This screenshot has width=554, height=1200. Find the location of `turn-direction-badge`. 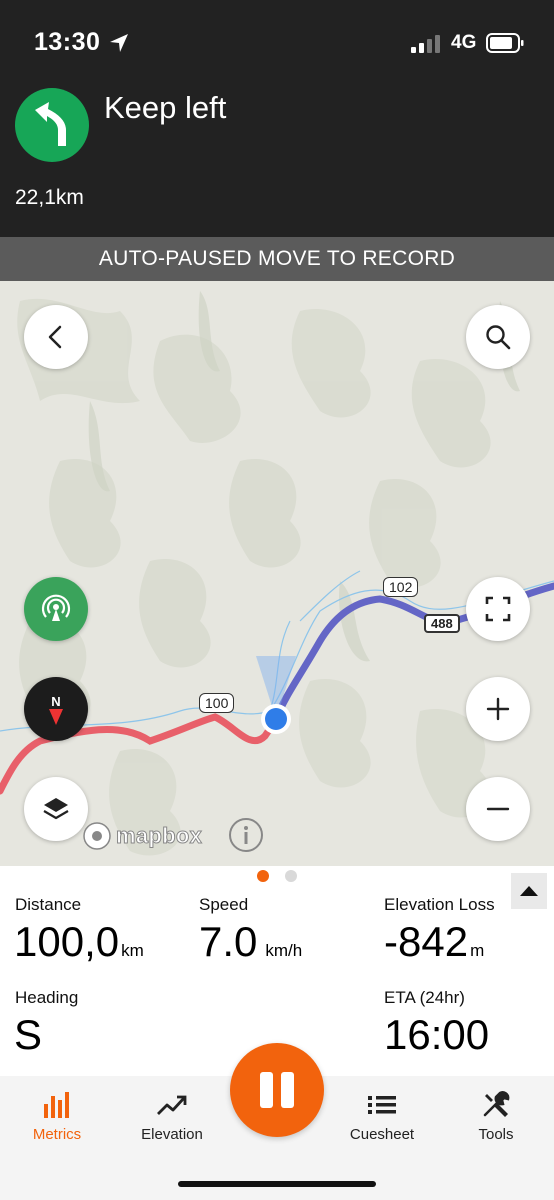

turn-direction-badge is located at coordinates (52, 125).